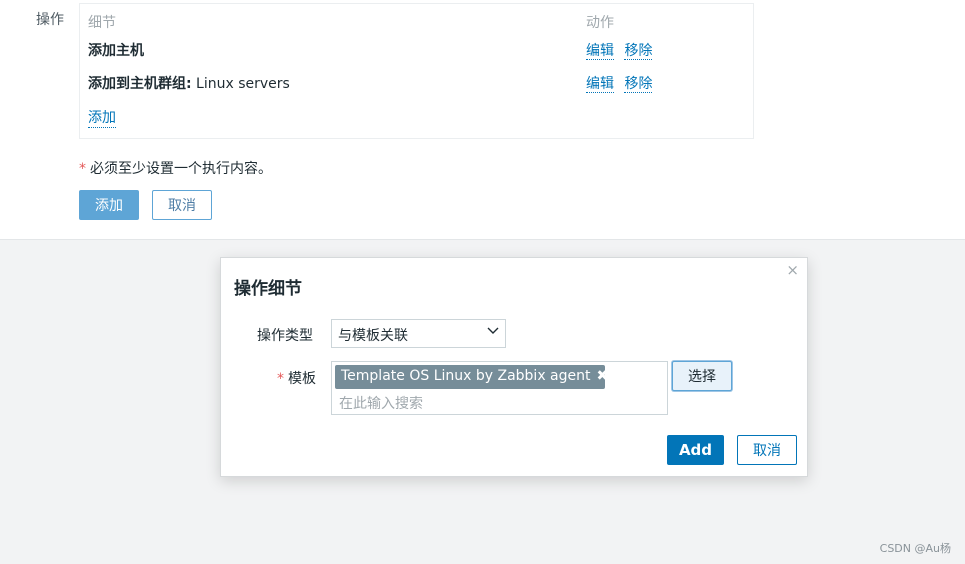  I want to click on dialog-title: 操作细节, so click(268, 289).